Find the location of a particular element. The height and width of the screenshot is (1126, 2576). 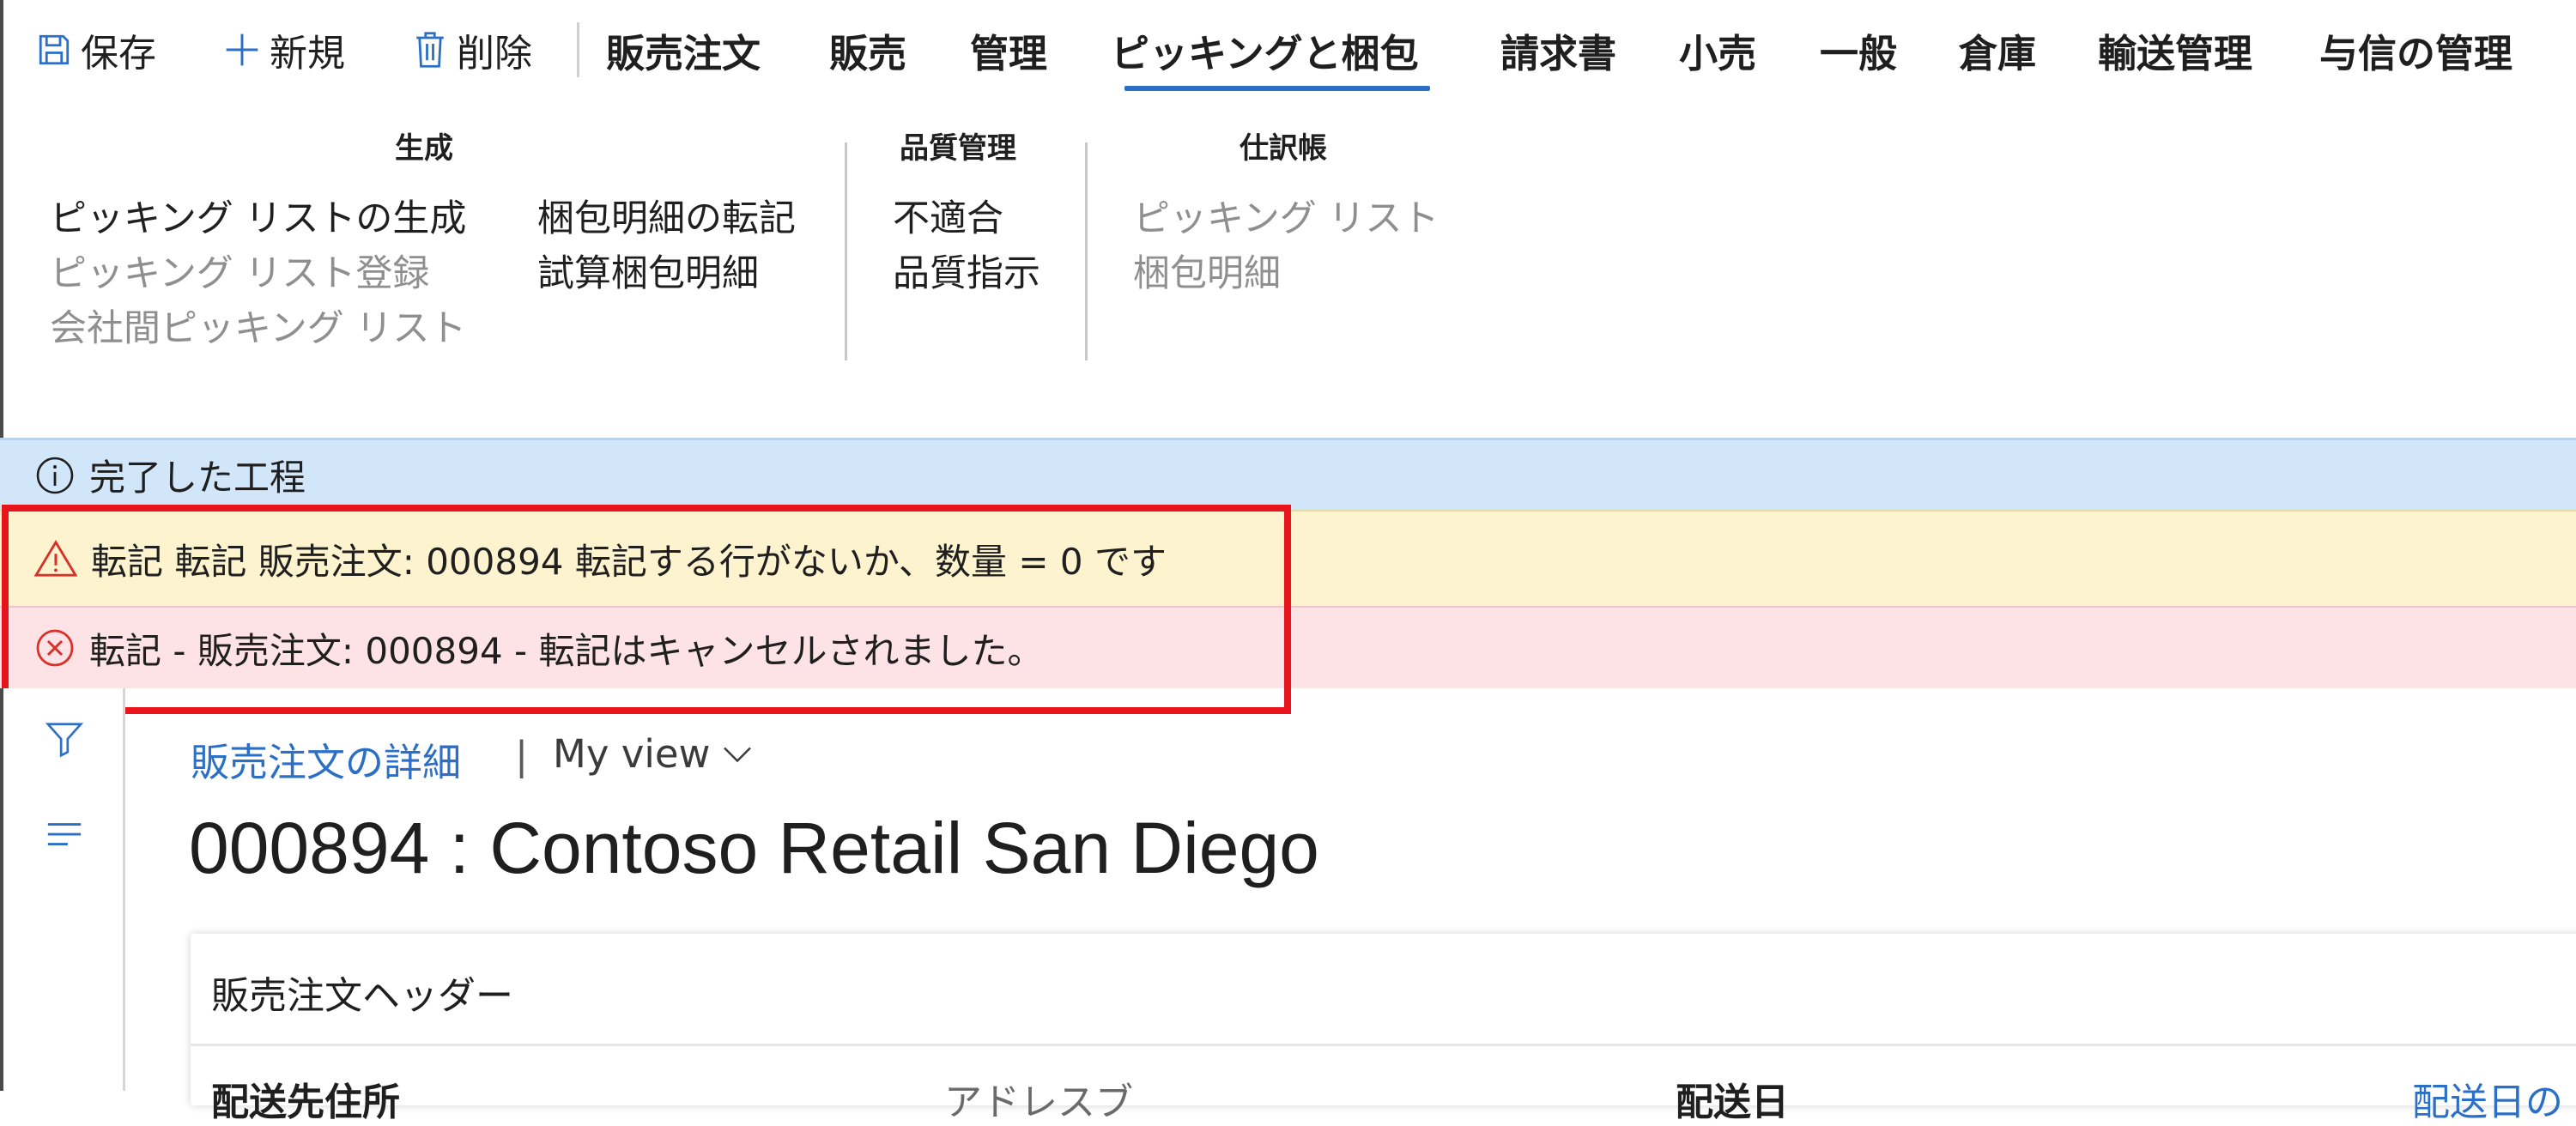

left-rail is located at coordinates (62, 889).